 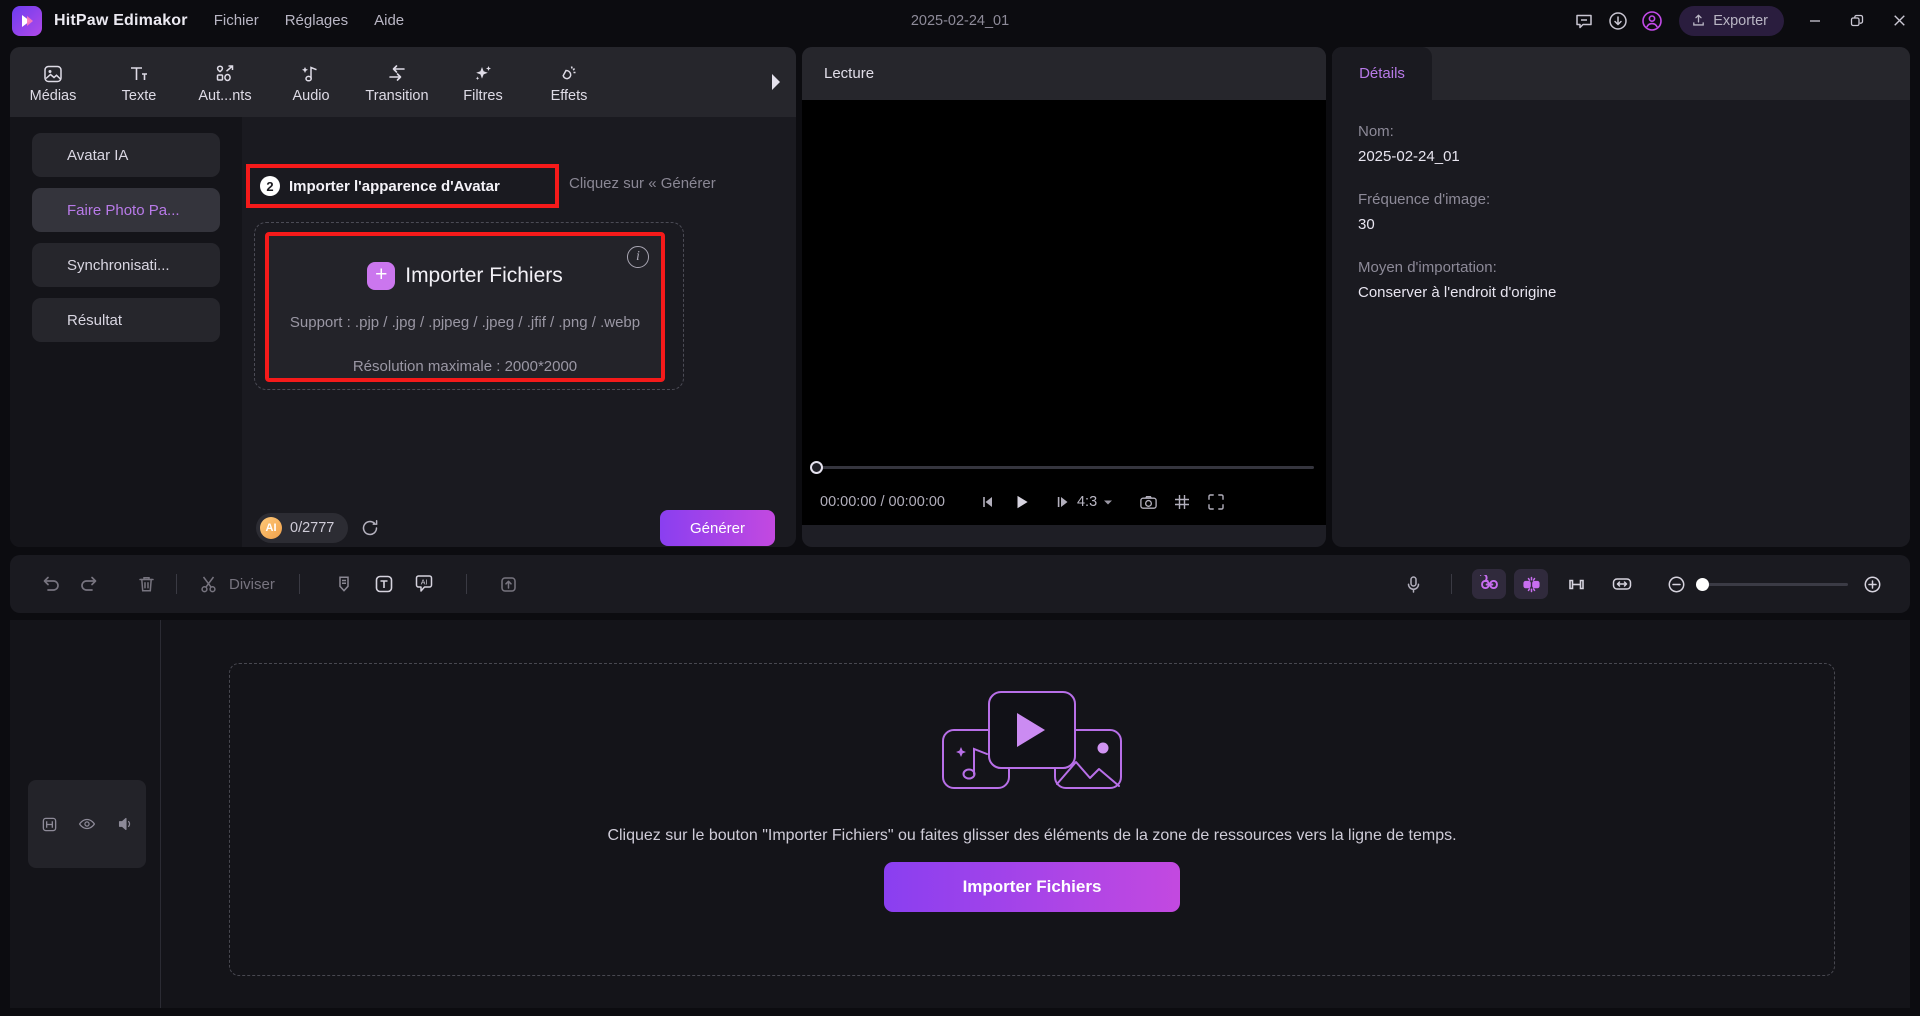 I want to click on detail-label-nom: Nom:, so click(x=1376, y=131).